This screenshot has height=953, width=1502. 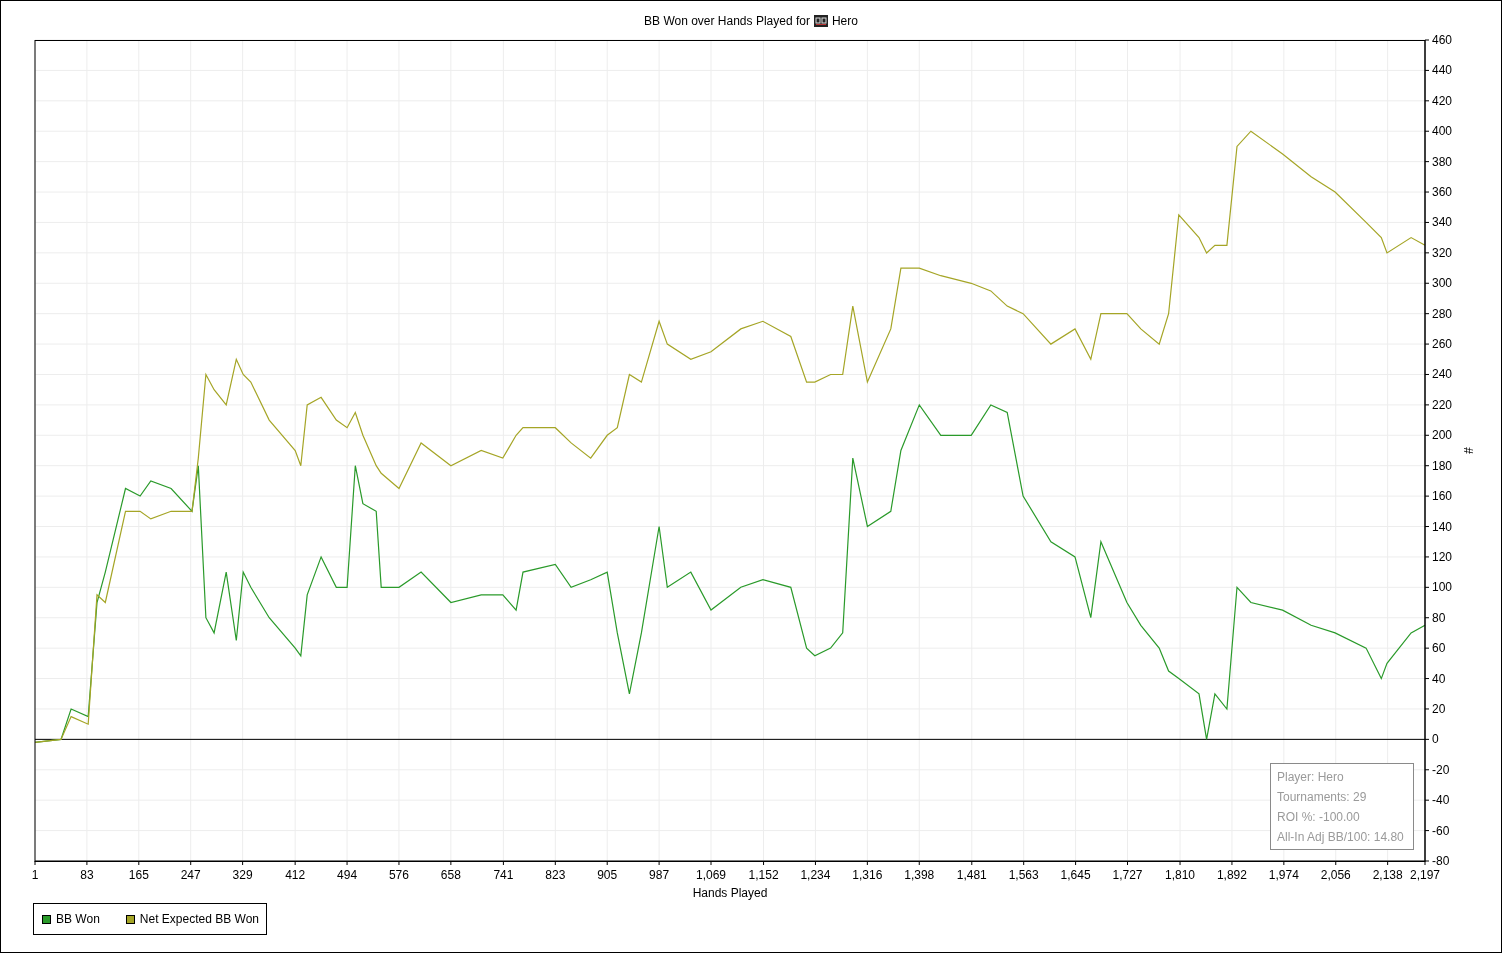 What do you see at coordinates (867, 875) in the screenshot?
I see `axis-tick-label: 1,316` at bounding box center [867, 875].